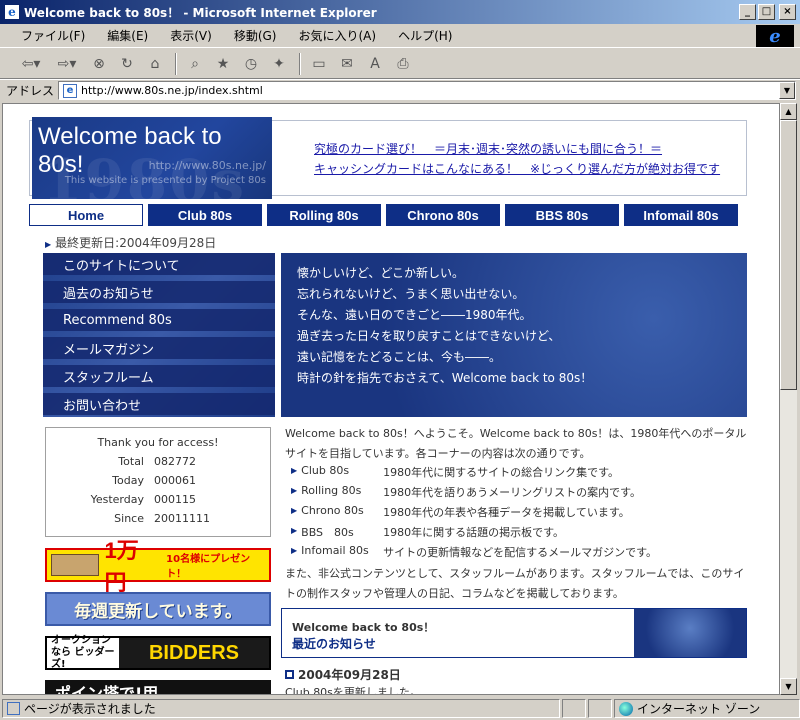 The width and height of the screenshot is (800, 720). I want to click on tab-club-80s: Club 80s, so click(205, 215).